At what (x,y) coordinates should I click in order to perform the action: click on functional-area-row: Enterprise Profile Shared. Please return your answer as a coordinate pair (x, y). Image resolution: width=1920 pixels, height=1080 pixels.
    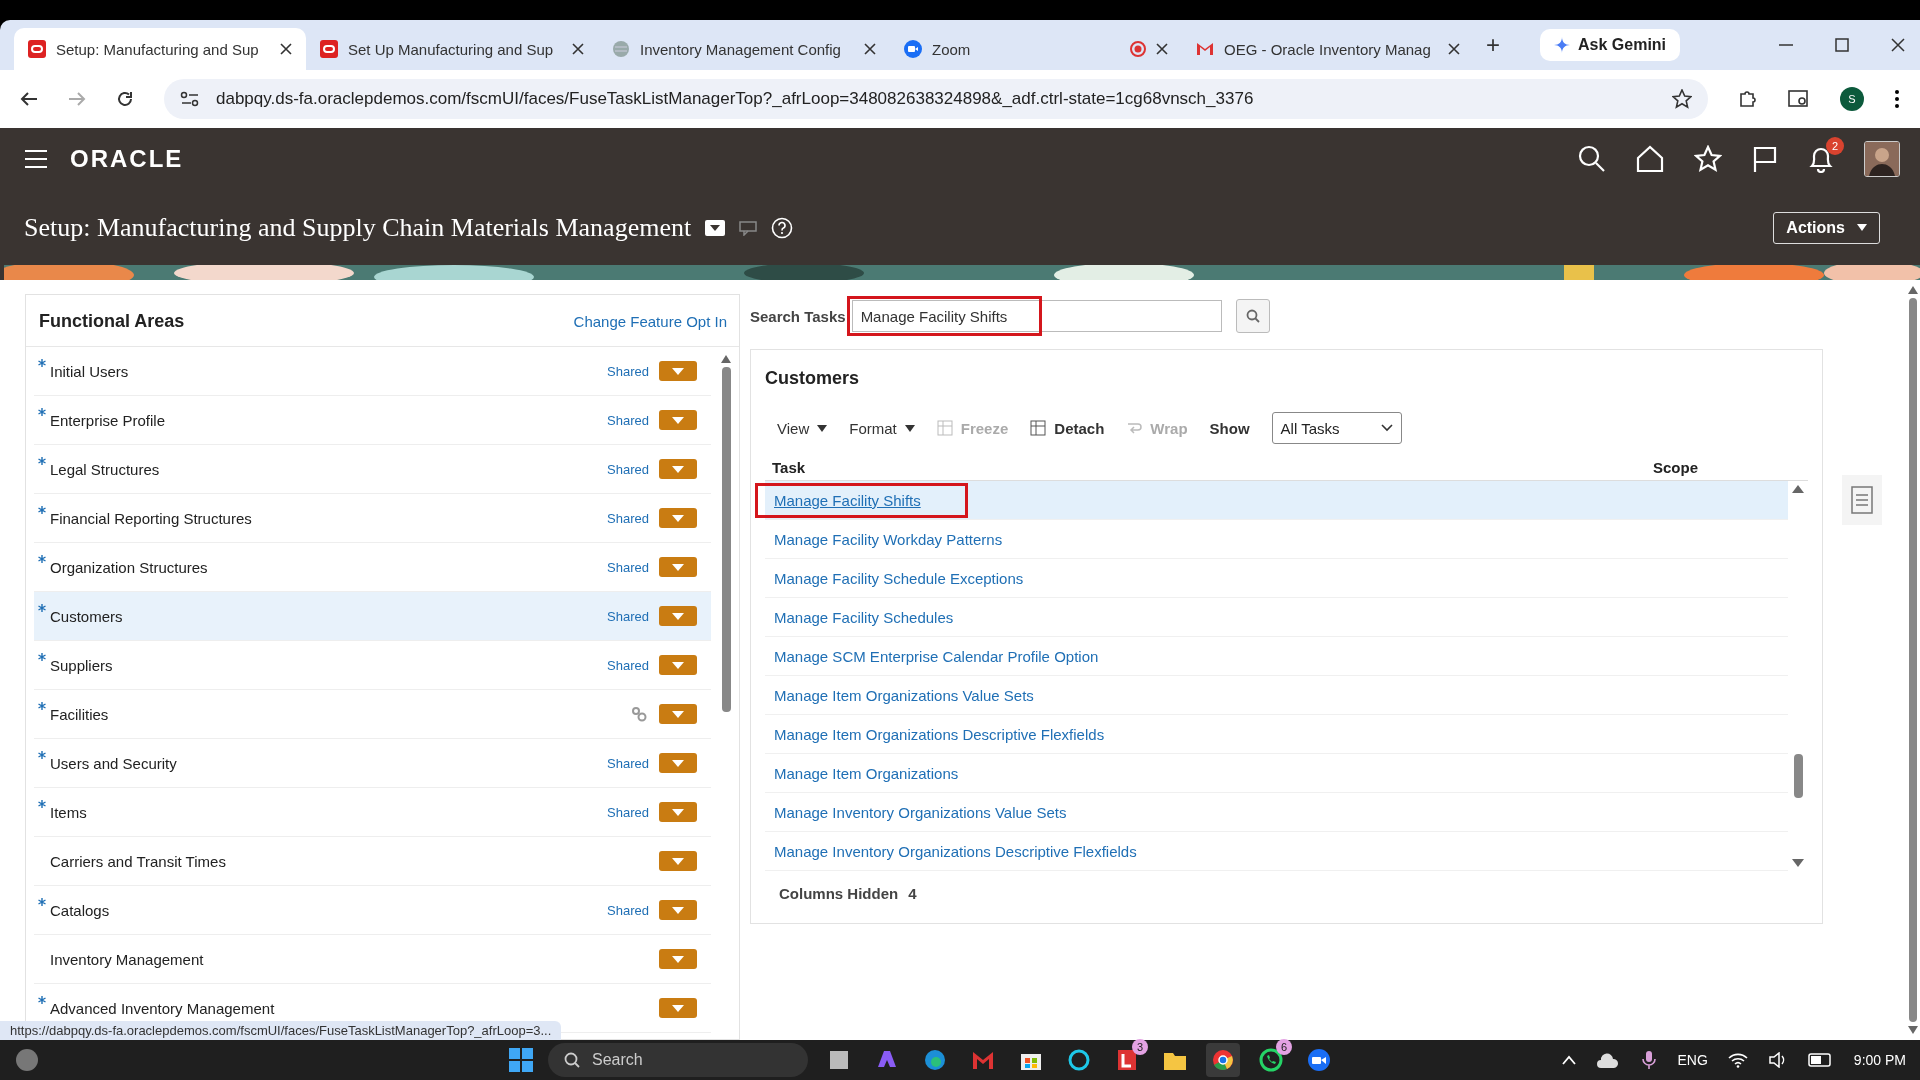
    Looking at the image, I should click on (372, 420).